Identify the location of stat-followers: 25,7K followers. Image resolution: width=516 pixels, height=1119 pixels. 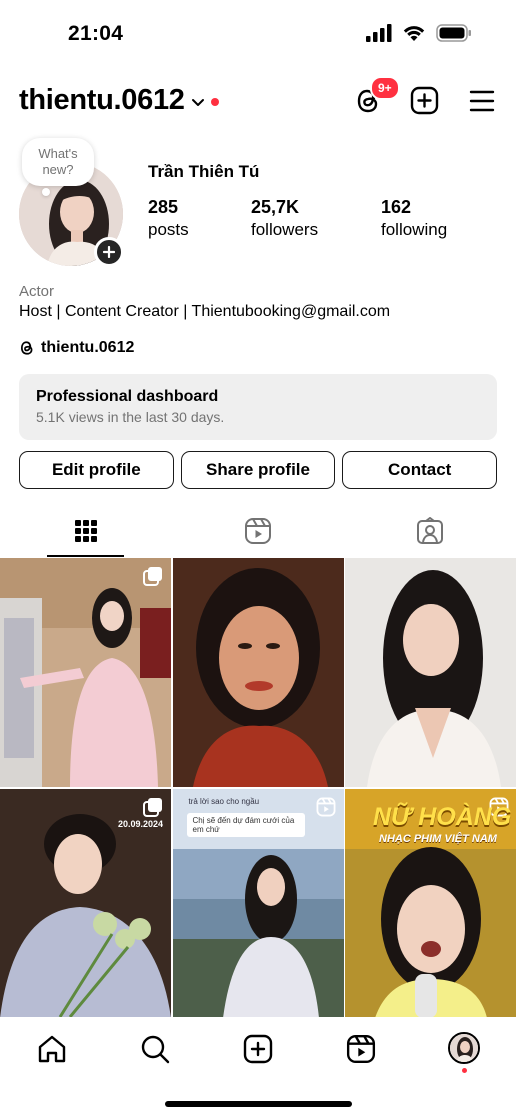
(316, 218).